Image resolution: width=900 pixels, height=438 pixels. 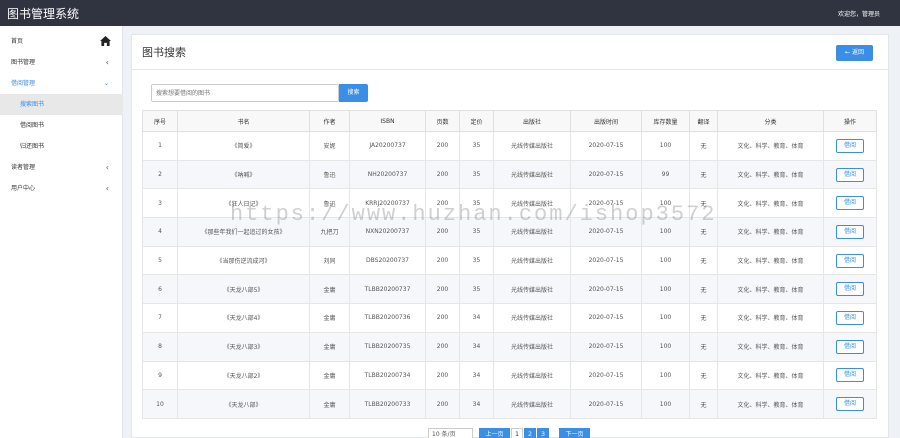 I want to click on column-header: 分类, so click(x=770, y=121).